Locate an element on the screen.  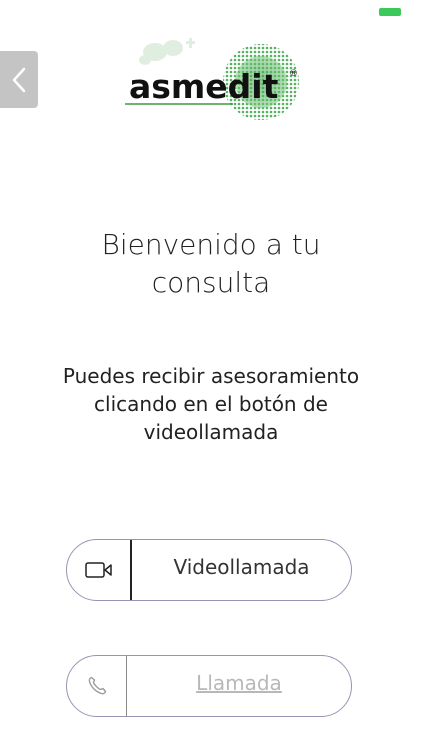
welcome-title: Bienvenido a tu consulta is located at coordinates (211, 263).